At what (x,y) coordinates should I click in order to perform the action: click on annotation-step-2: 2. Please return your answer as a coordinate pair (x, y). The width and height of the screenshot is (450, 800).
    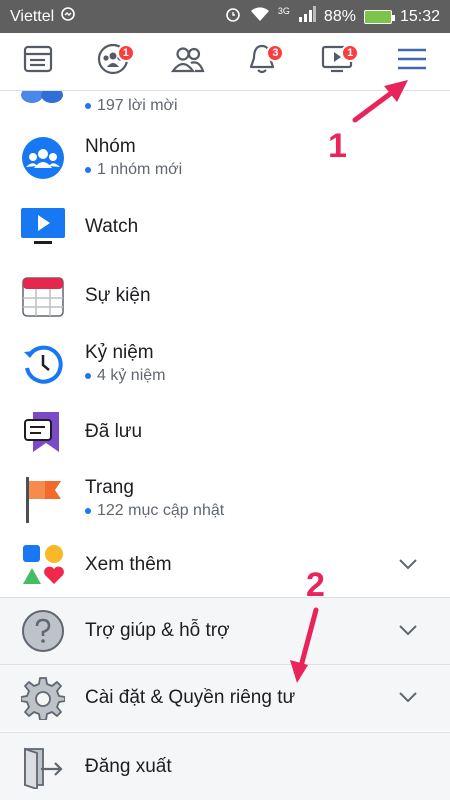
    Looking at the image, I should click on (315, 585).